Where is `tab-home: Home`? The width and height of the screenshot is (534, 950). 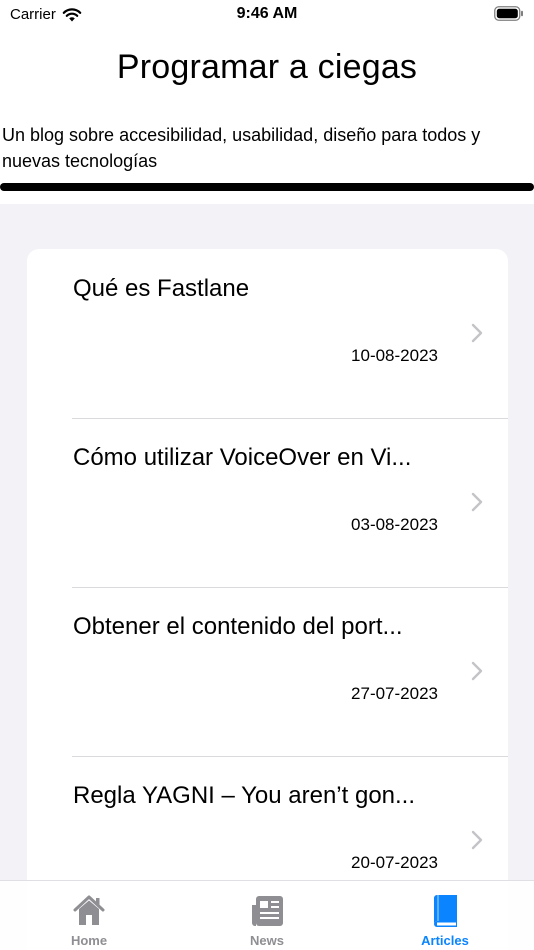 tab-home: Home is located at coordinates (89, 915).